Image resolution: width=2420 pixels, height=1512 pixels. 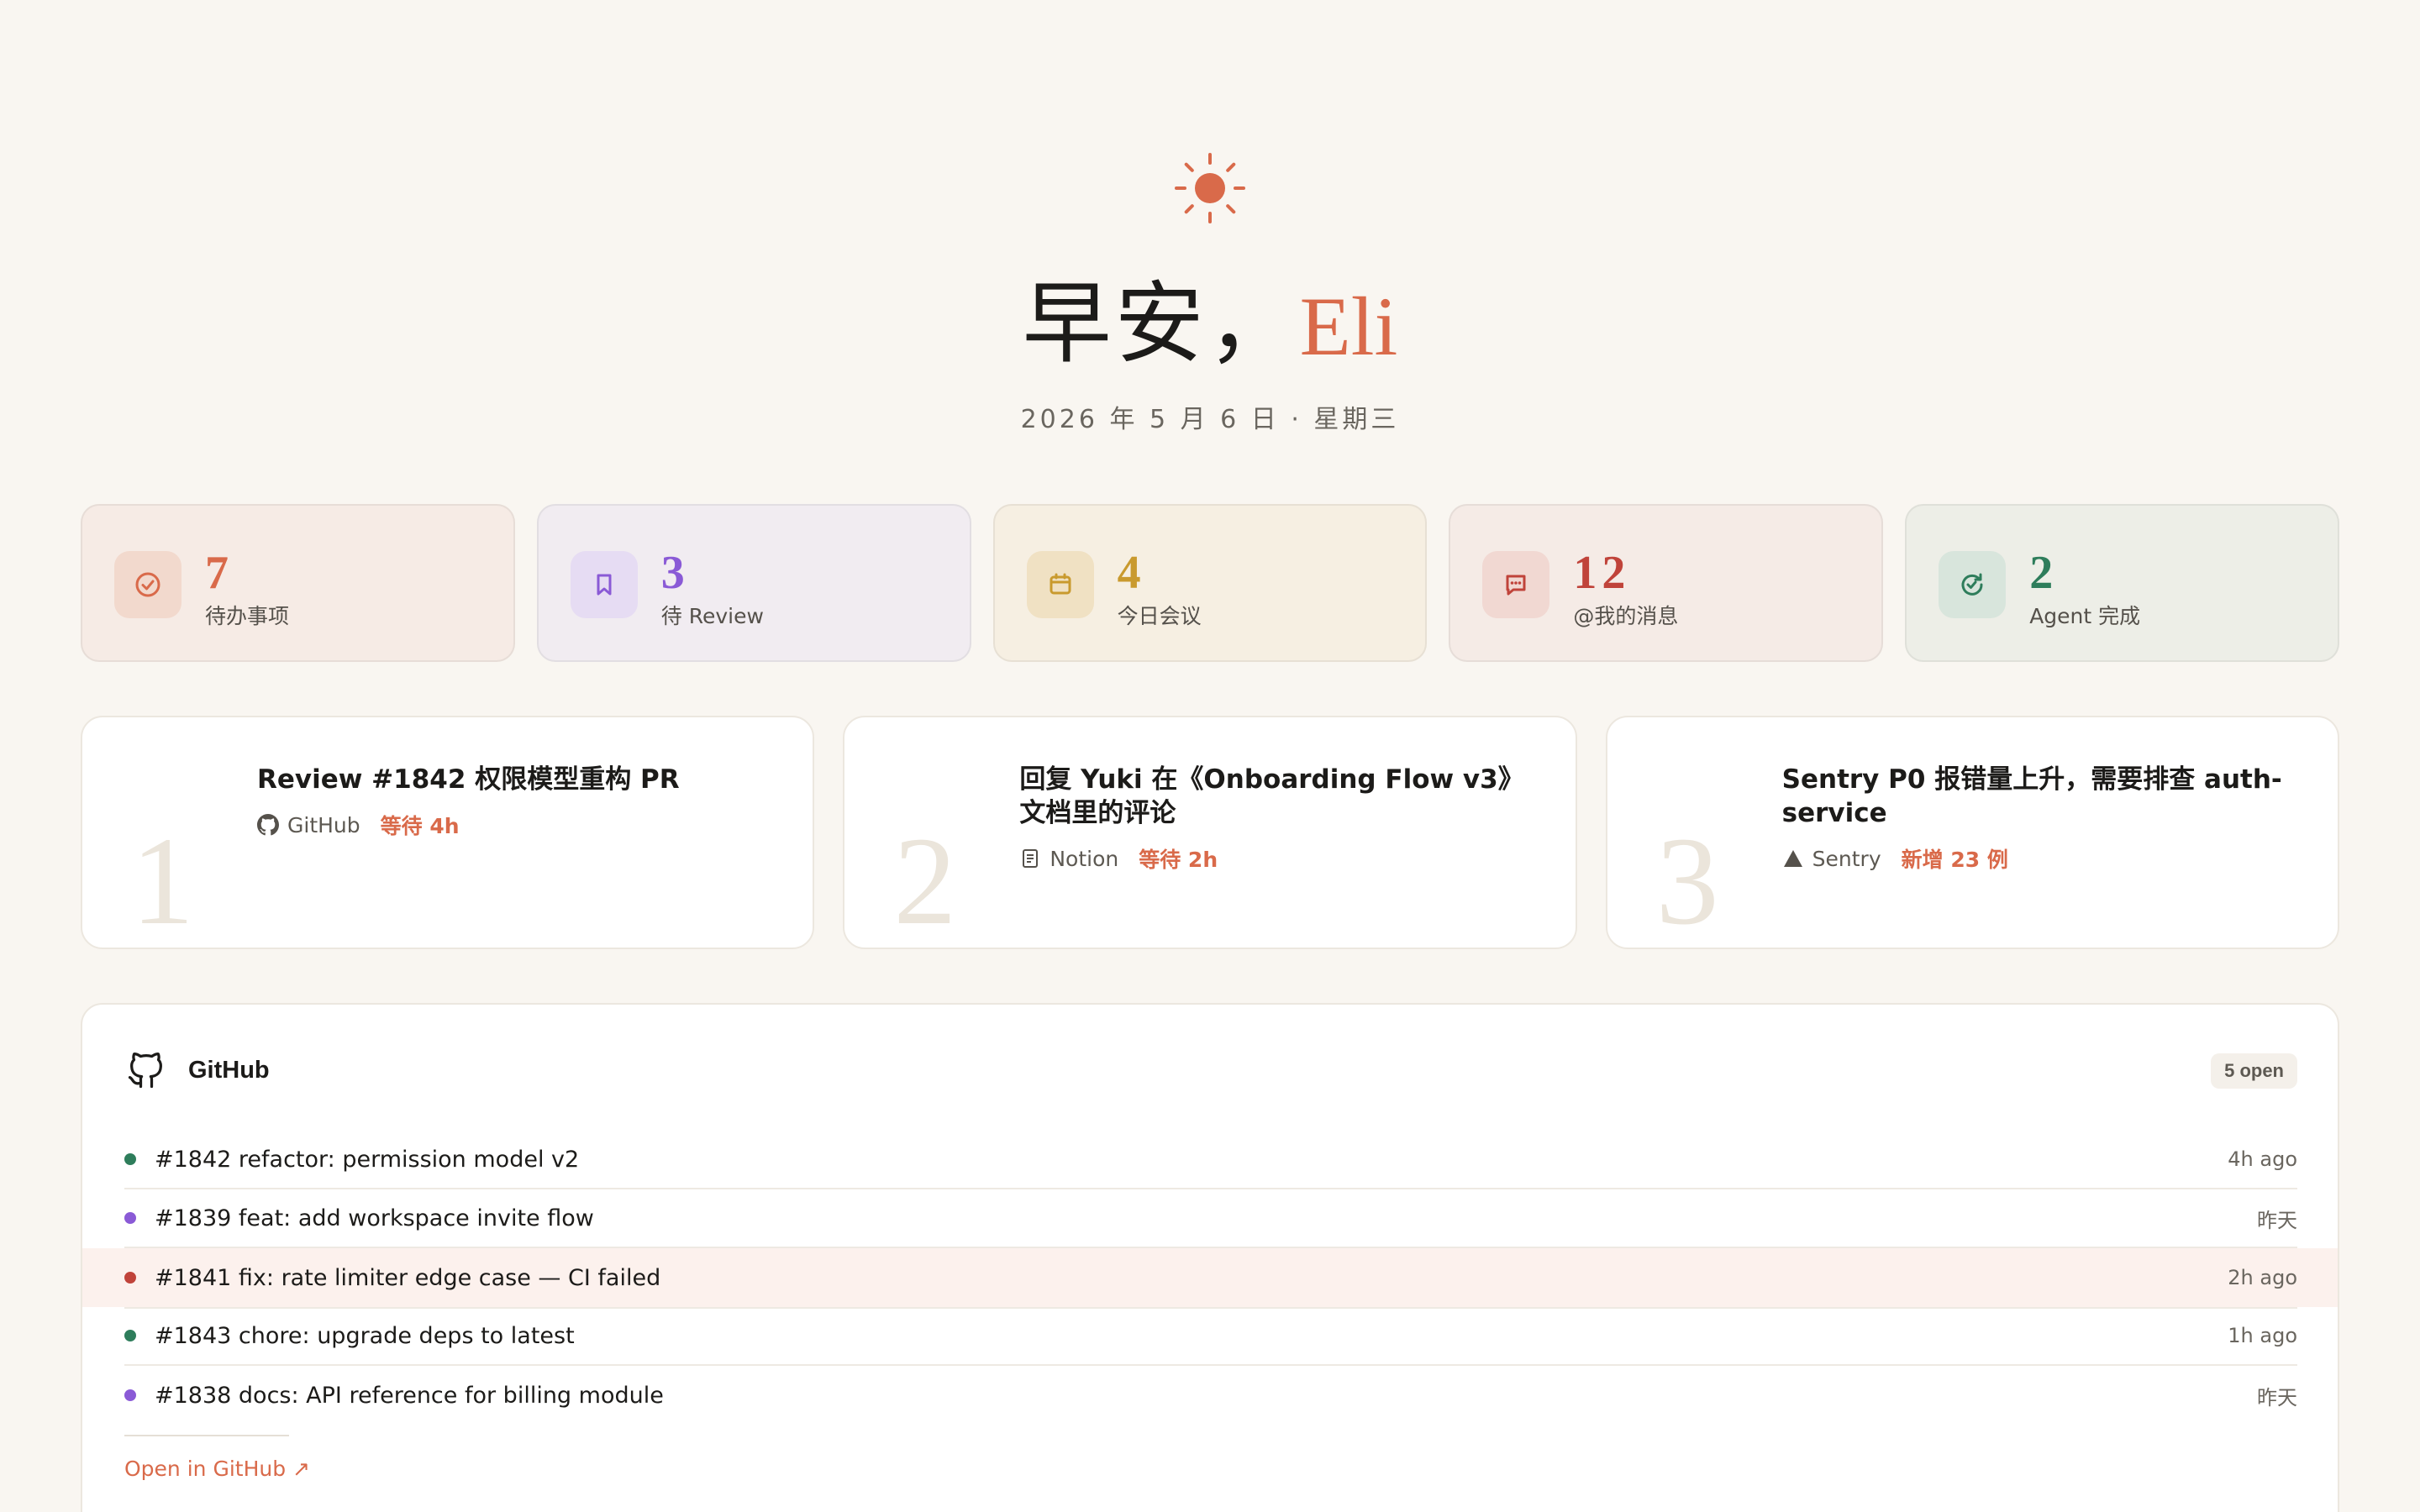 What do you see at coordinates (374, 1218) in the screenshot?
I see `pr-title: #1839 feat: add workspace invite flow` at bounding box center [374, 1218].